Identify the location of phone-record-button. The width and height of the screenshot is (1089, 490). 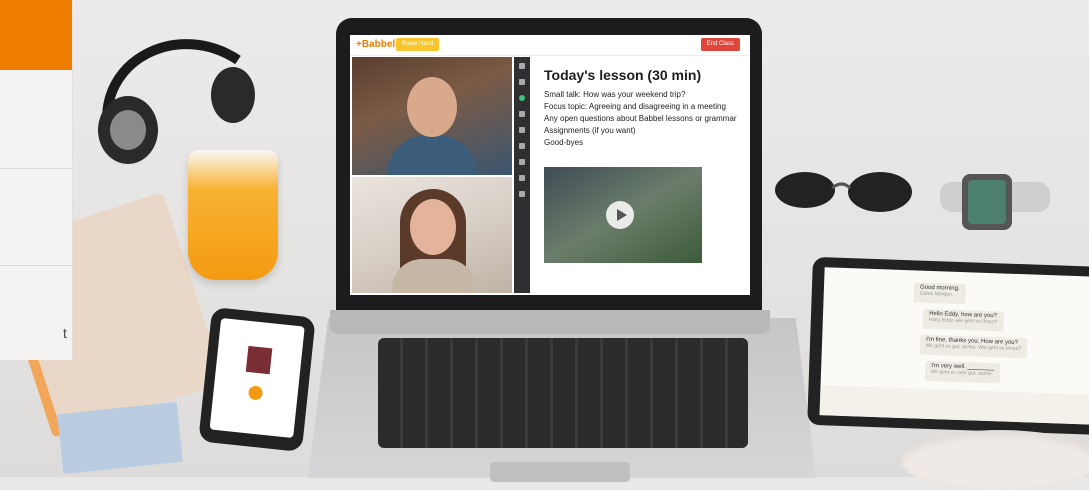
(255, 393).